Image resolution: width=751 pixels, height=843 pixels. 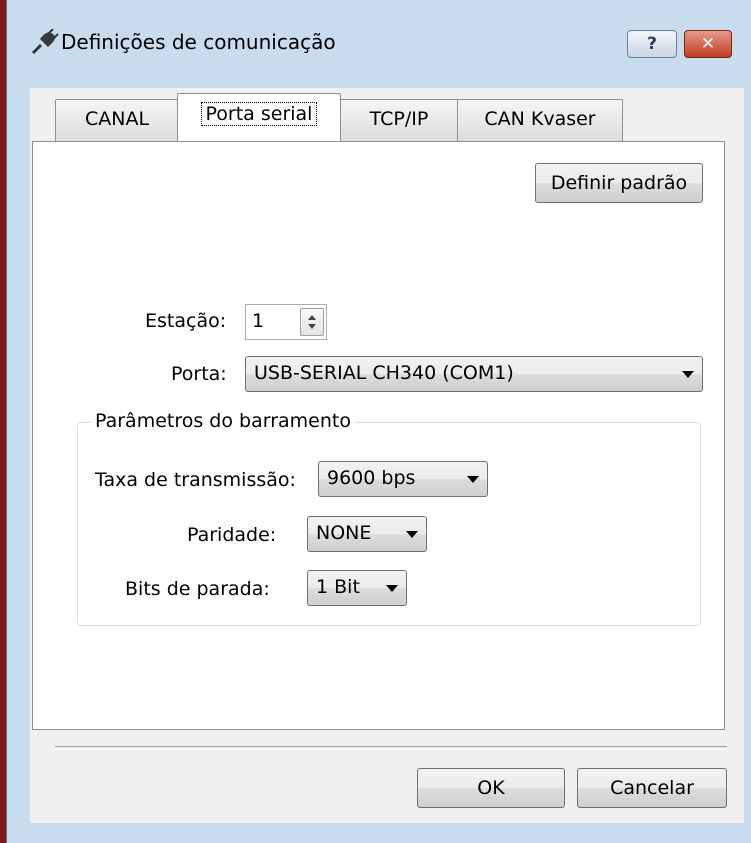 I want to click on tab-canal: CANAL, so click(x=117, y=120).